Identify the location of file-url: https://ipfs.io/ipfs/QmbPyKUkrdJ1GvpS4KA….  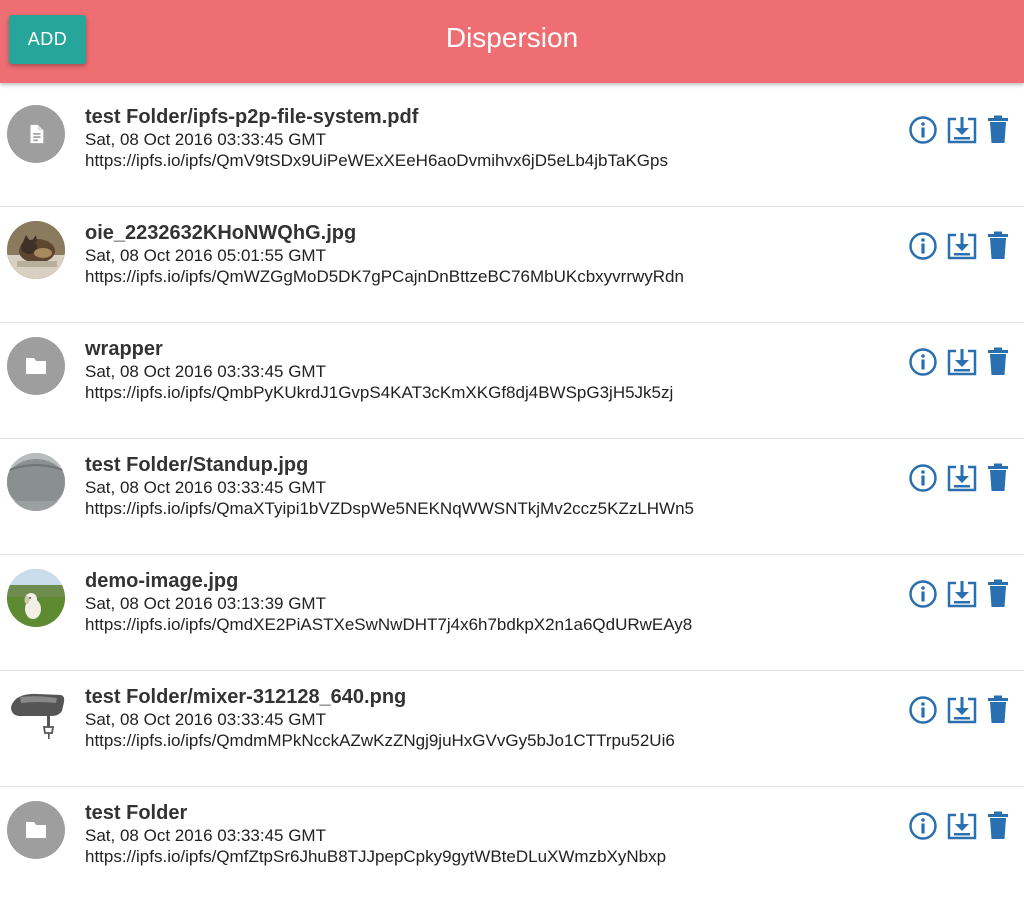
(479, 392).